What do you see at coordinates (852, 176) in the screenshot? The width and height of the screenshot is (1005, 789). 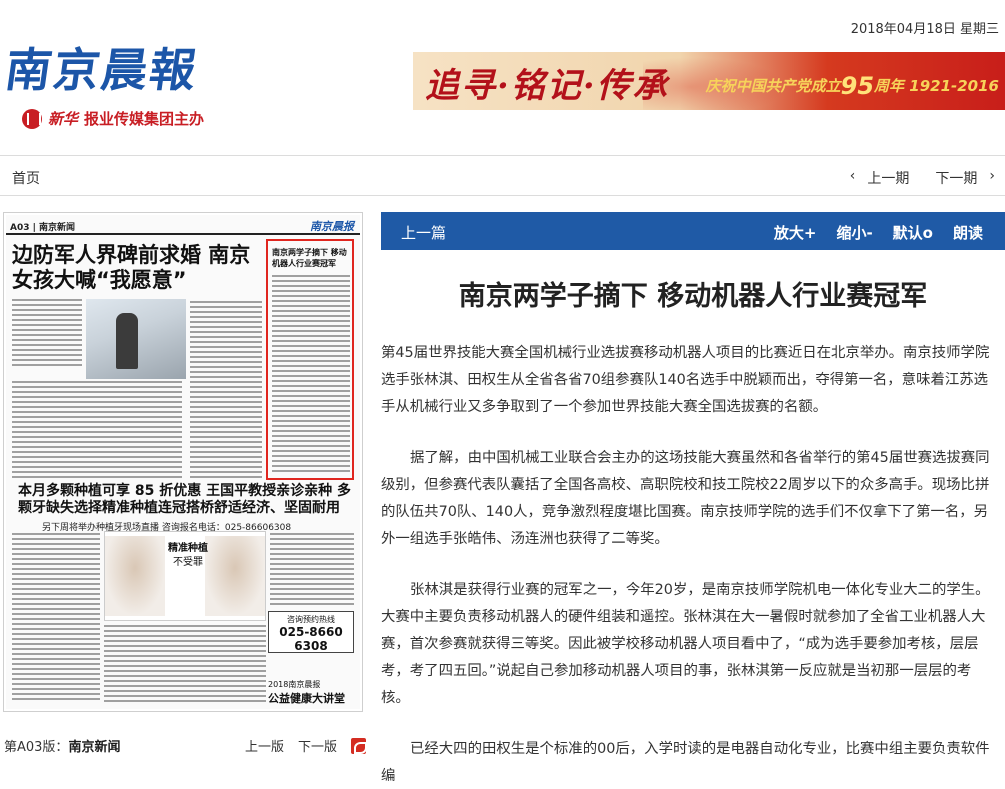 I see `chevron-left-icon: ‹` at bounding box center [852, 176].